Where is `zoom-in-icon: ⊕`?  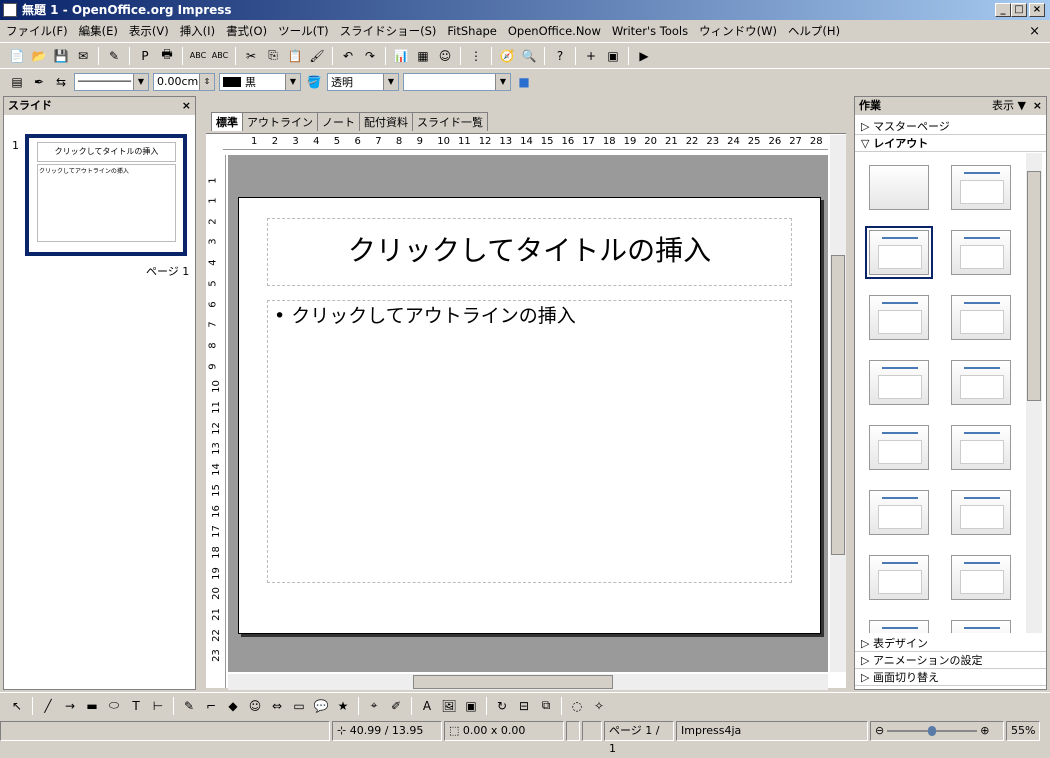 zoom-in-icon: ⊕ is located at coordinates (984, 731).